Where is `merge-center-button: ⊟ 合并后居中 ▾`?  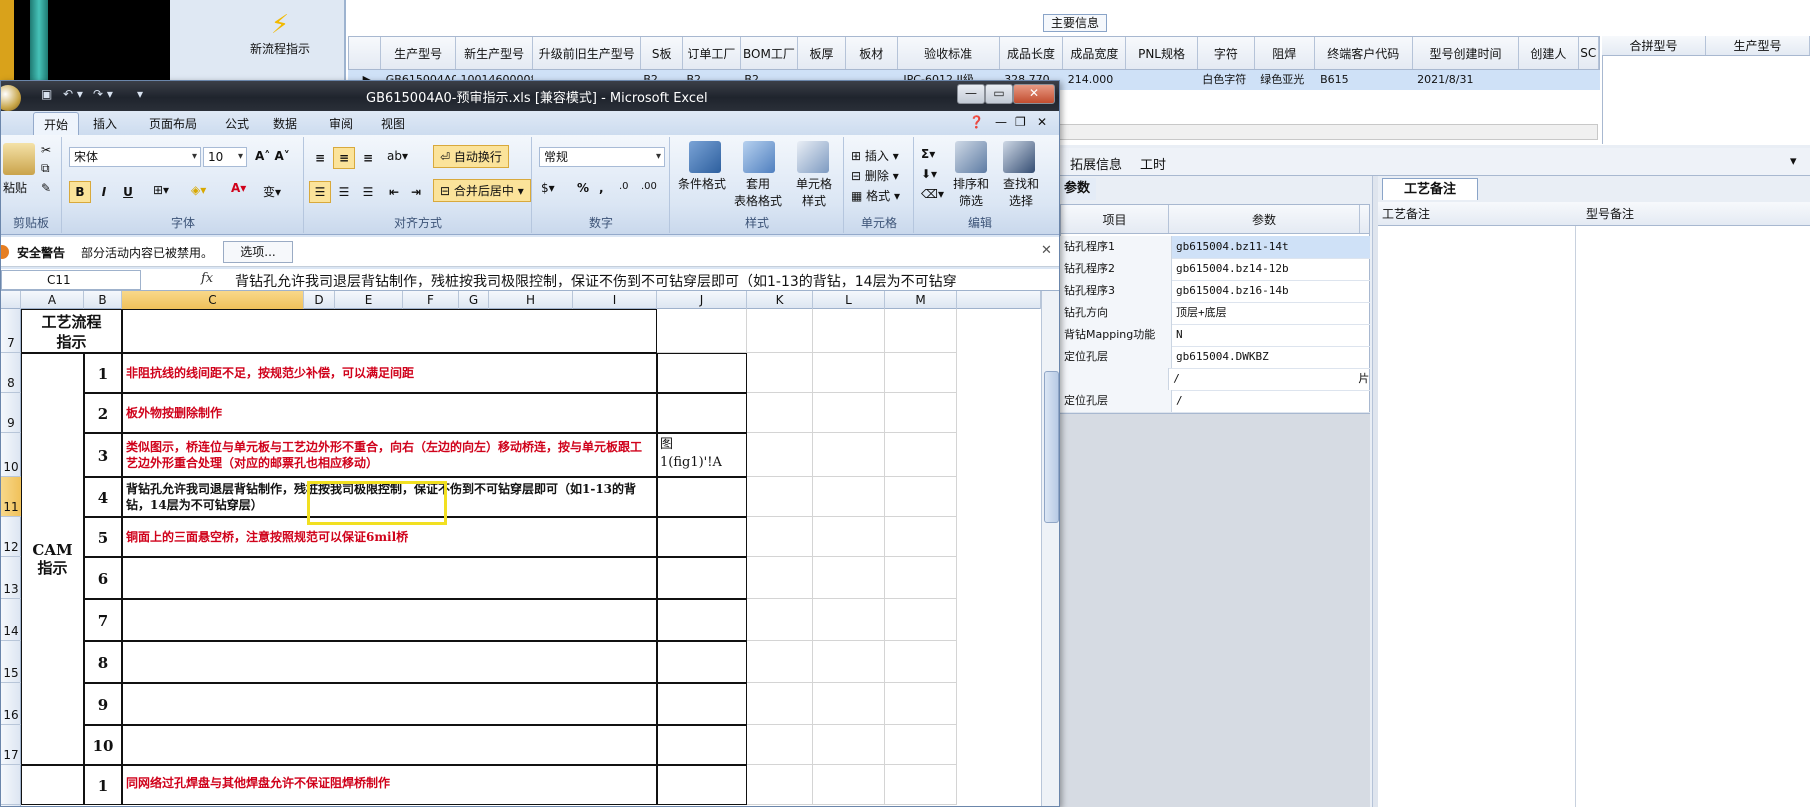 merge-center-button: ⊟ 合并后居中 ▾ is located at coordinates (482, 190).